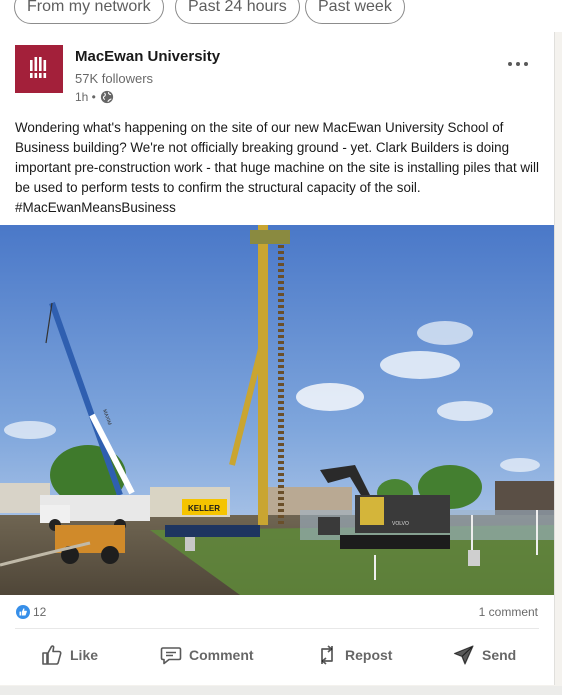  I want to click on comment-count: 1 comment, so click(508, 612).